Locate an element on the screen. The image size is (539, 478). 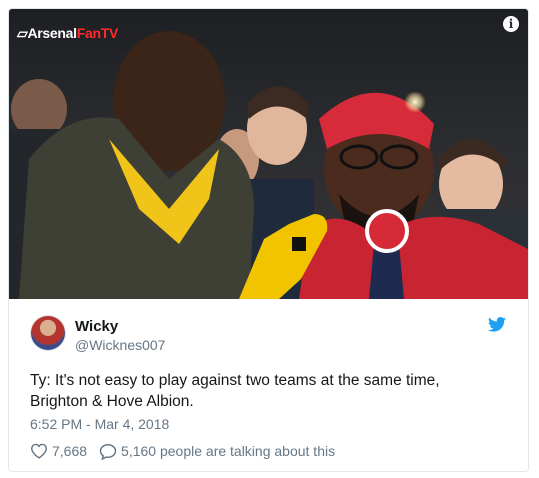
tweet-timestamp: 6:52 PM - Mar 4, 2018 is located at coordinates (99, 424).